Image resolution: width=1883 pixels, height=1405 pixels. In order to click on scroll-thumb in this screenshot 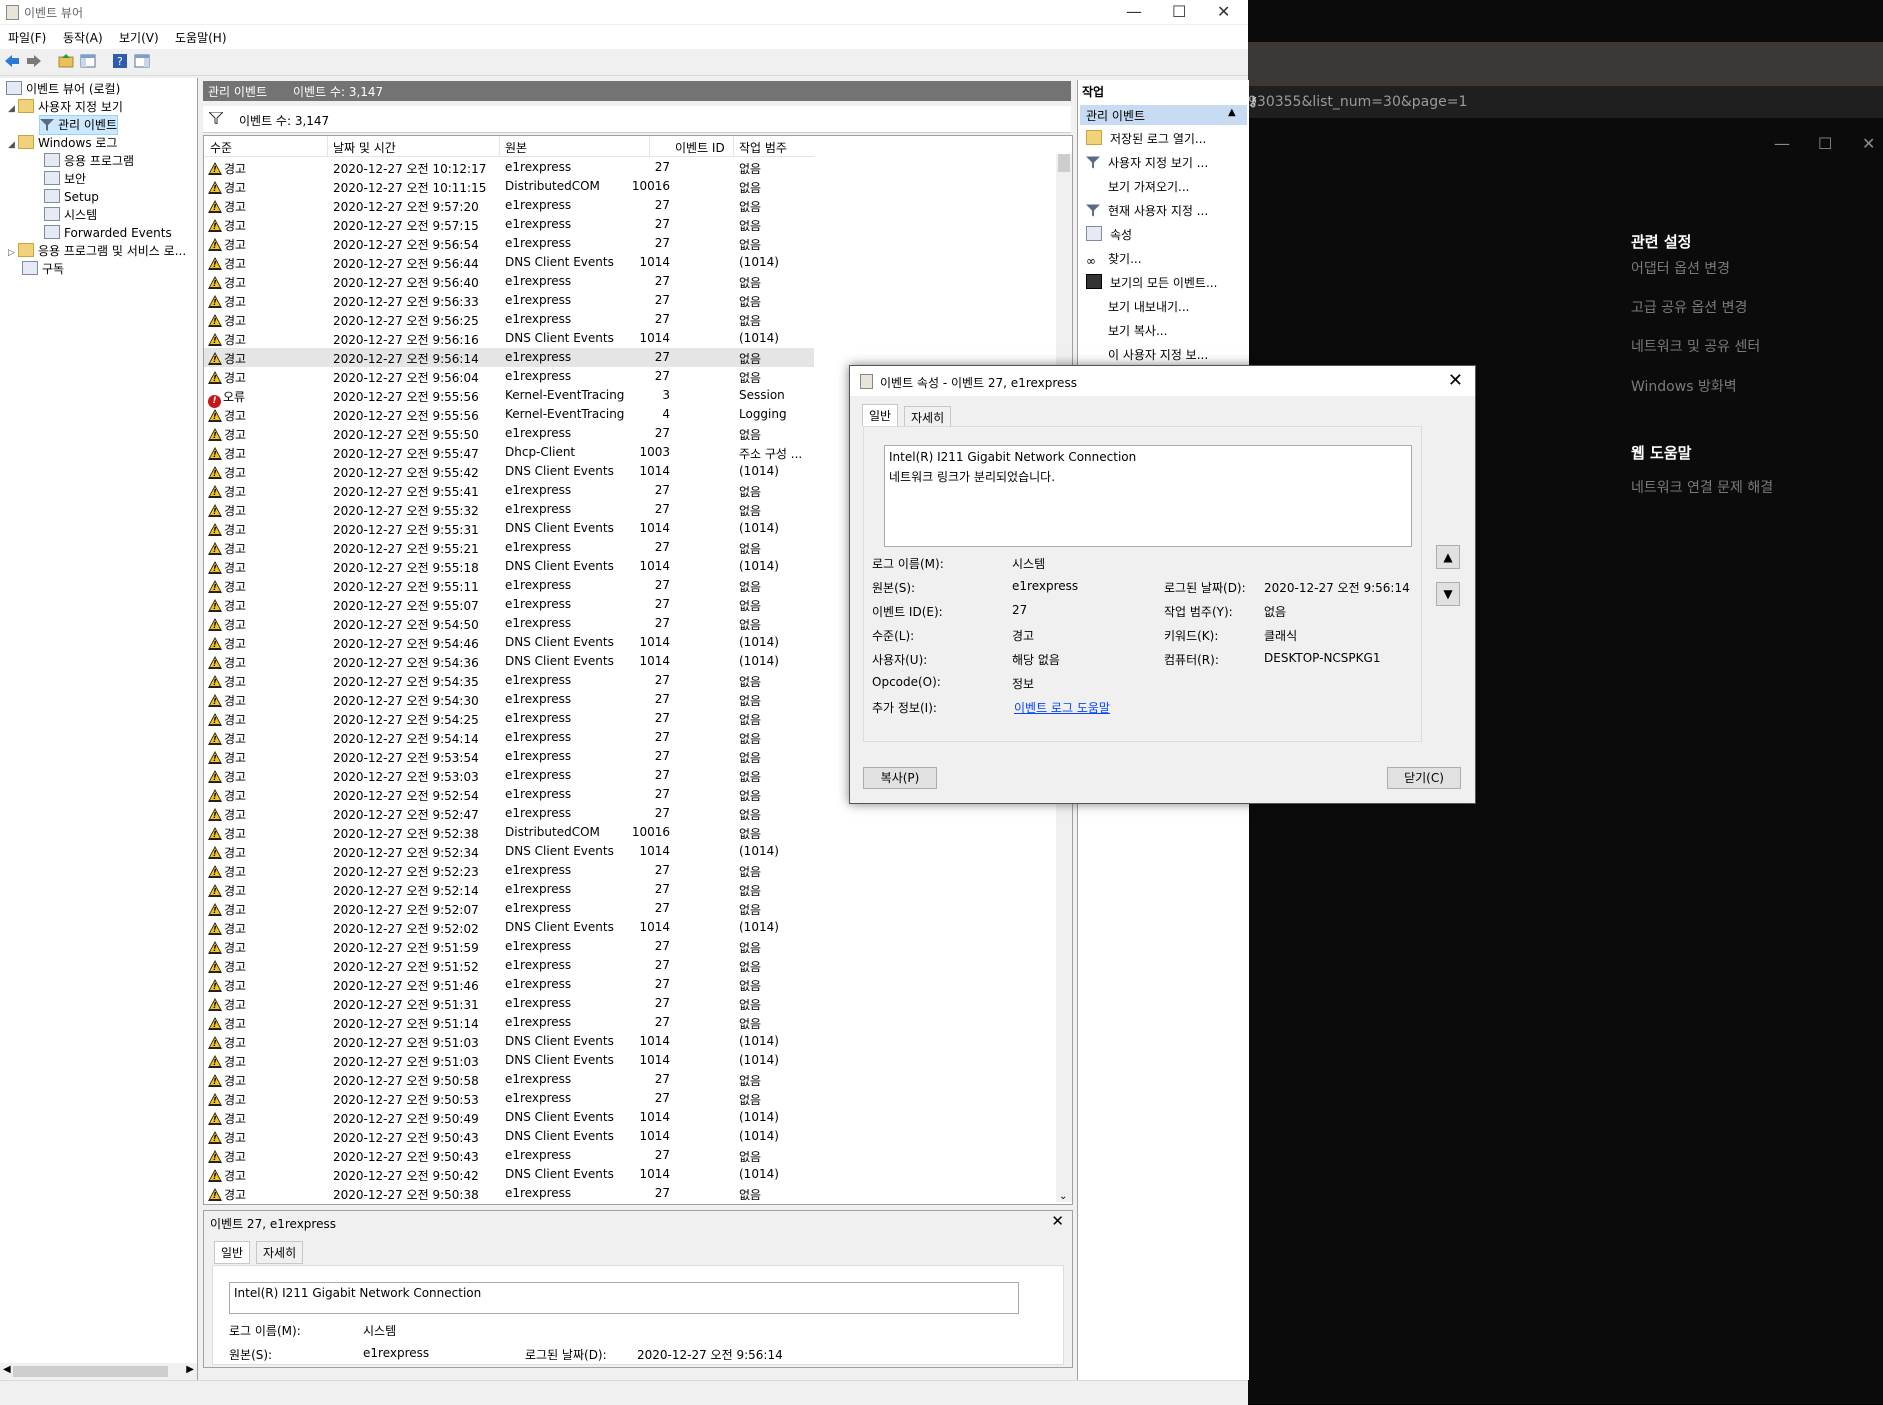, I will do `click(90, 1371)`.